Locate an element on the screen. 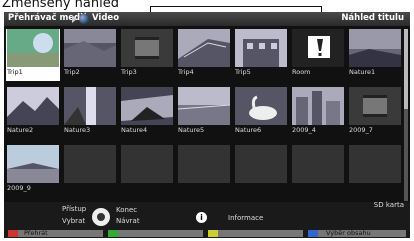 This screenshot has height=241, width=414. thumbnail-item: Trip3 is located at coordinates (147, 55).